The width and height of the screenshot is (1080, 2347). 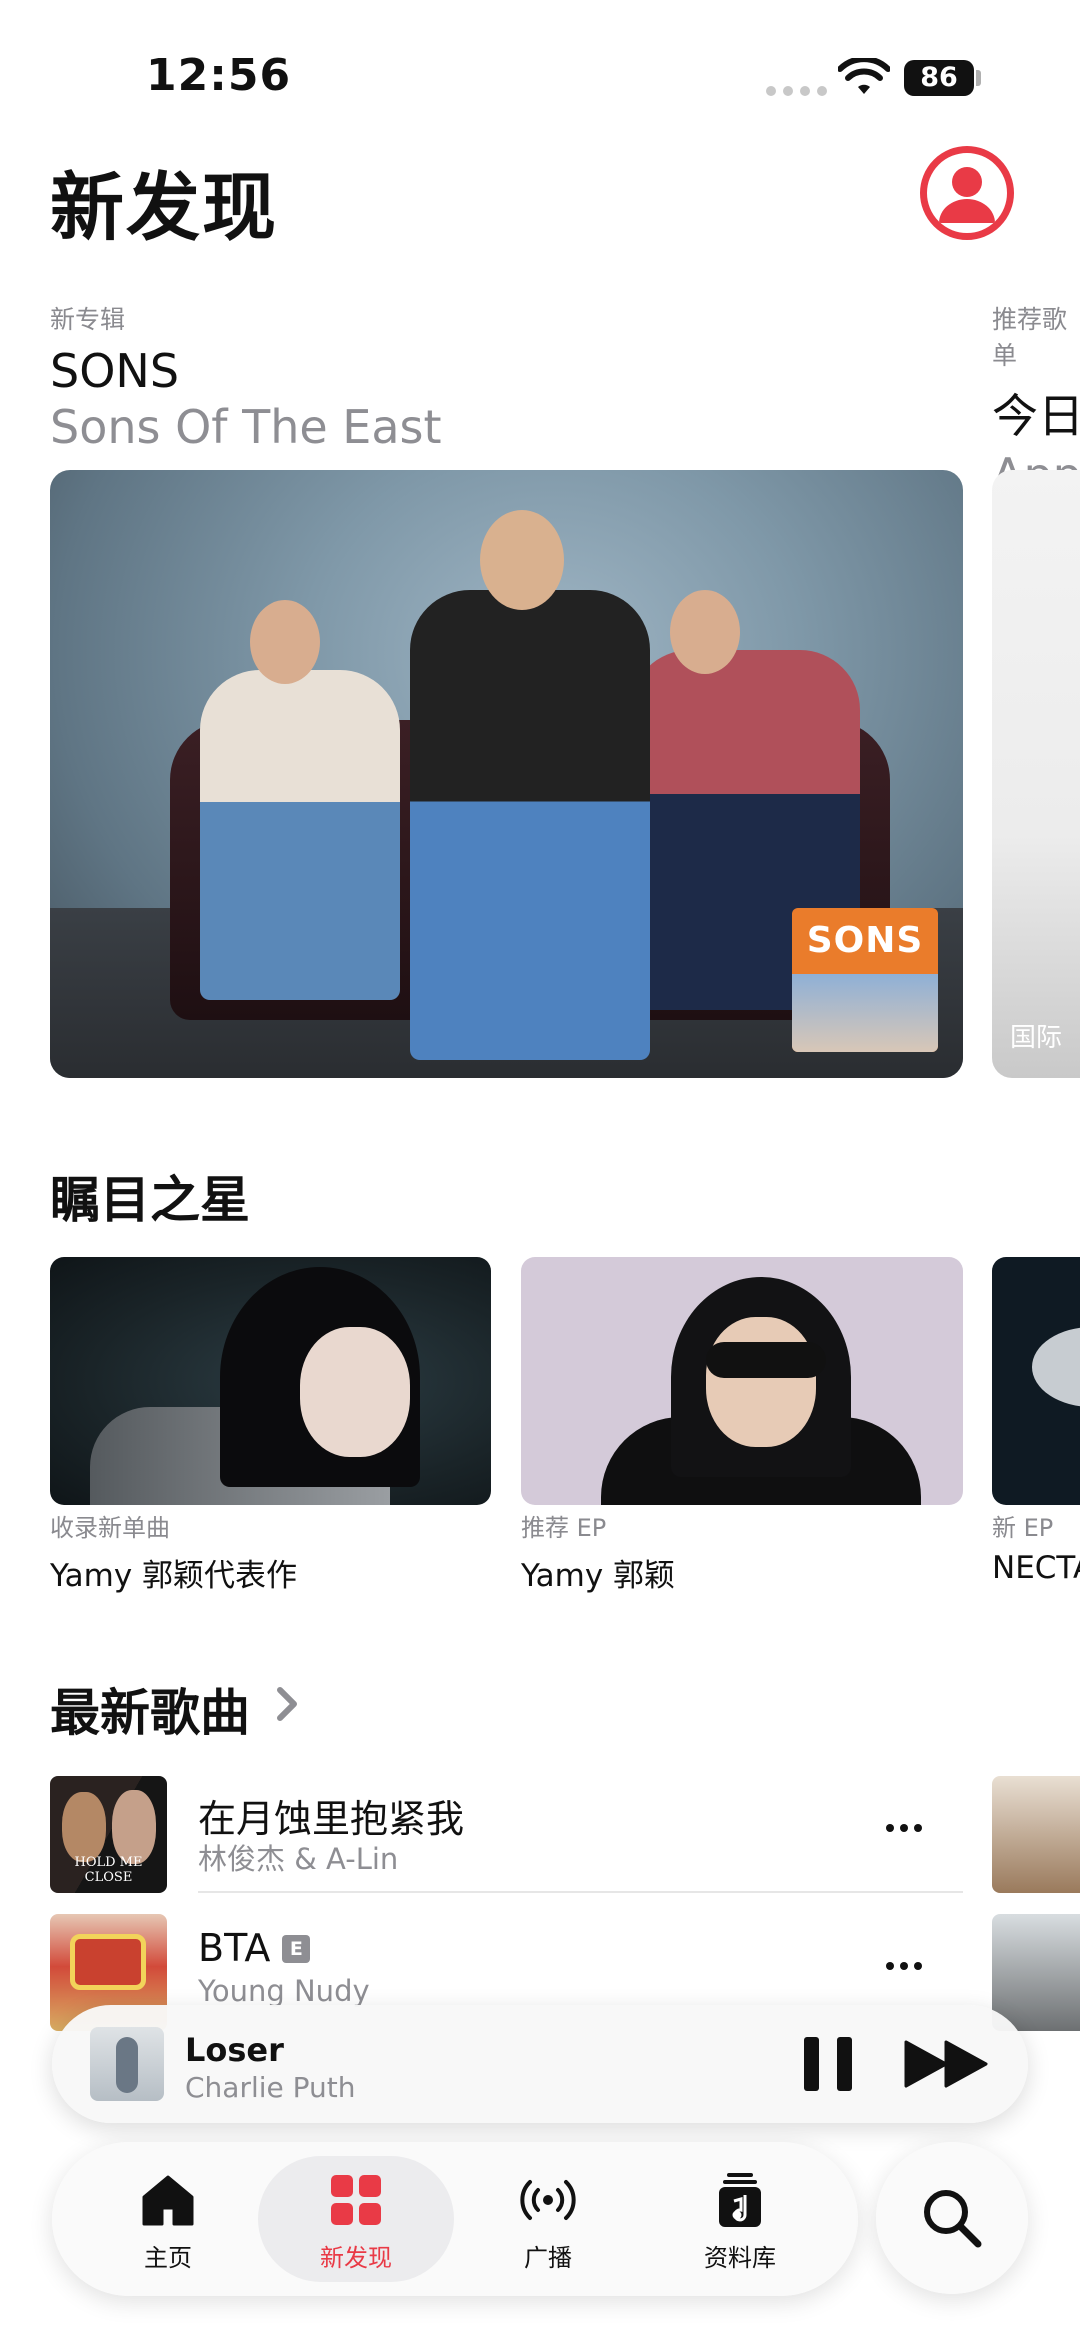 I want to click on home-icon, so click(x=168, y=2200).